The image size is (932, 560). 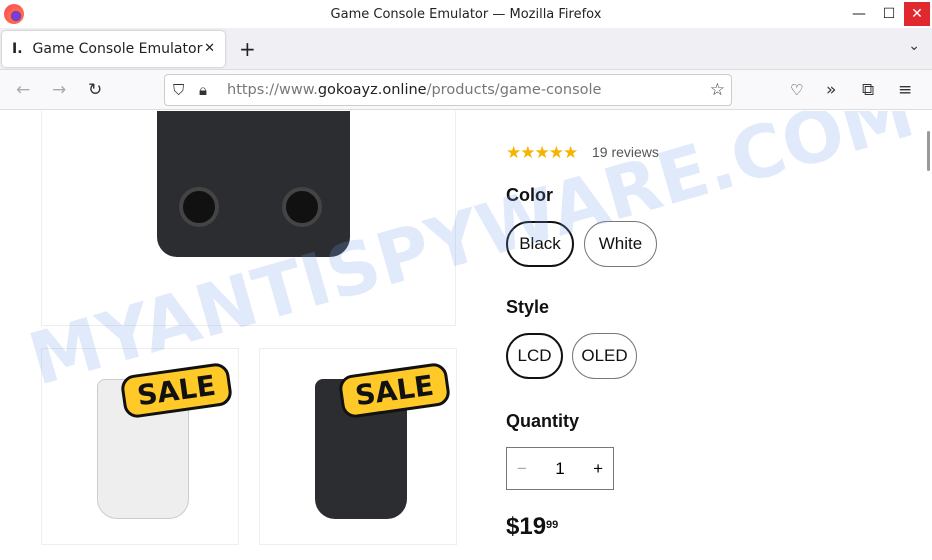 I want to click on menu-icon: ≡, so click(x=905, y=90).